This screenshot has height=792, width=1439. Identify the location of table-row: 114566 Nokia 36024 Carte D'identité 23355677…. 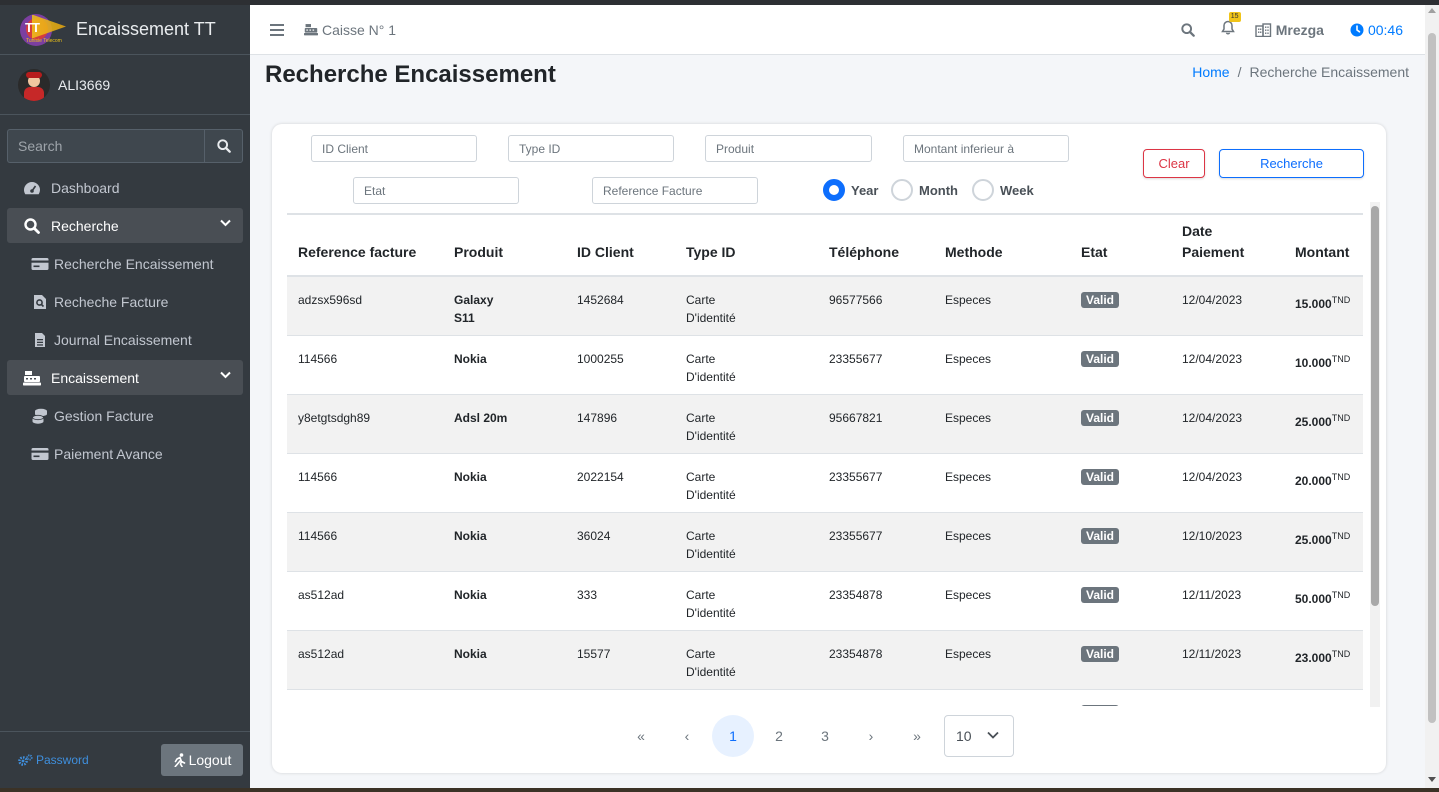
(825, 542).